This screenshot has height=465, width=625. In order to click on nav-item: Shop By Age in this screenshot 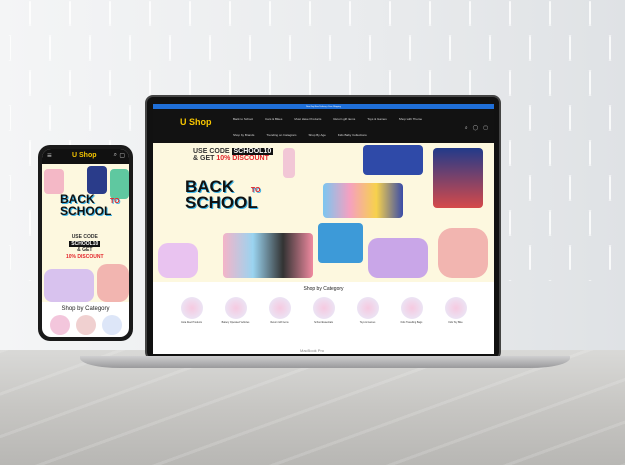, I will do `click(316, 135)`.